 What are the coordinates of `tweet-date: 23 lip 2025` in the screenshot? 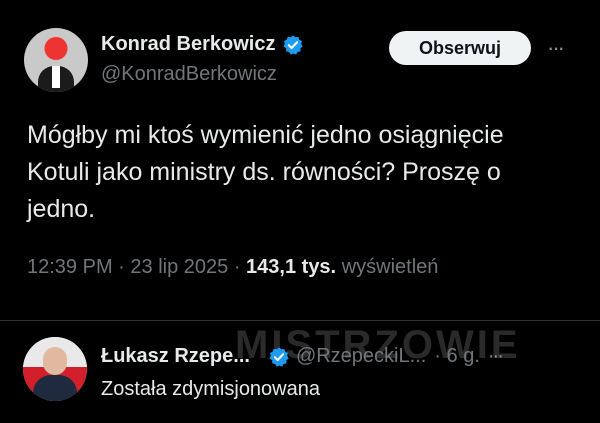 It's located at (179, 267).